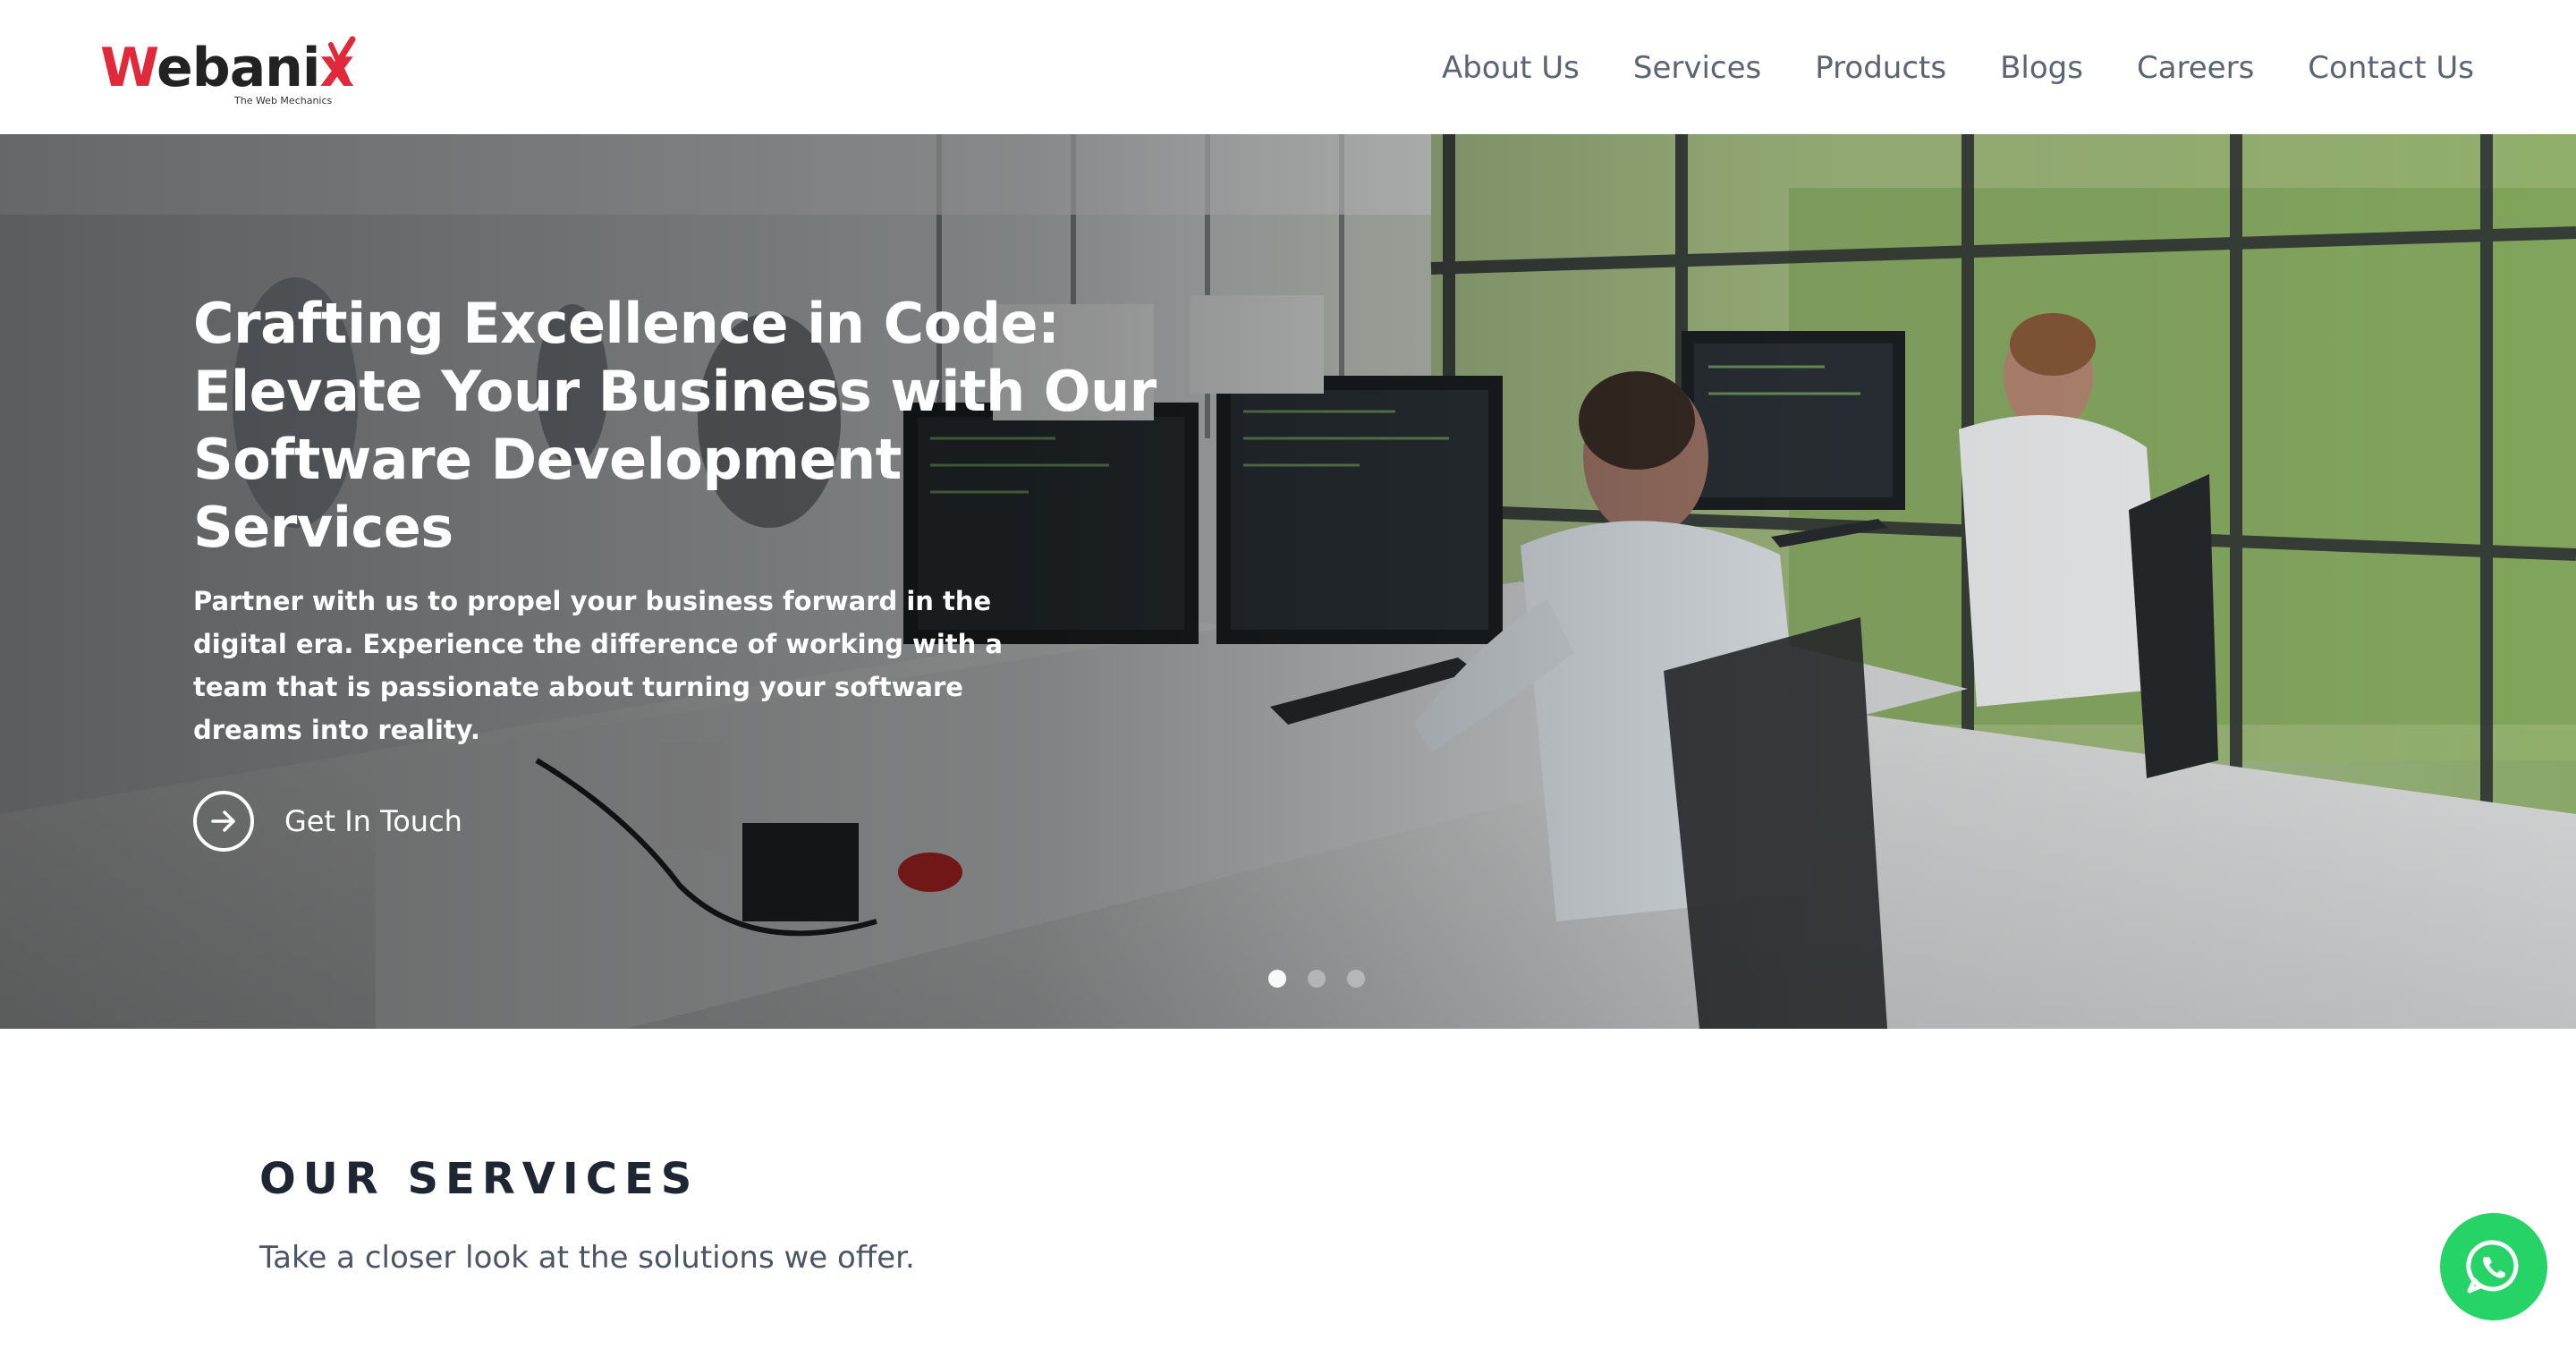 The height and width of the screenshot is (1349, 2576). I want to click on nav-blogs: Blogs, so click(2041, 68).